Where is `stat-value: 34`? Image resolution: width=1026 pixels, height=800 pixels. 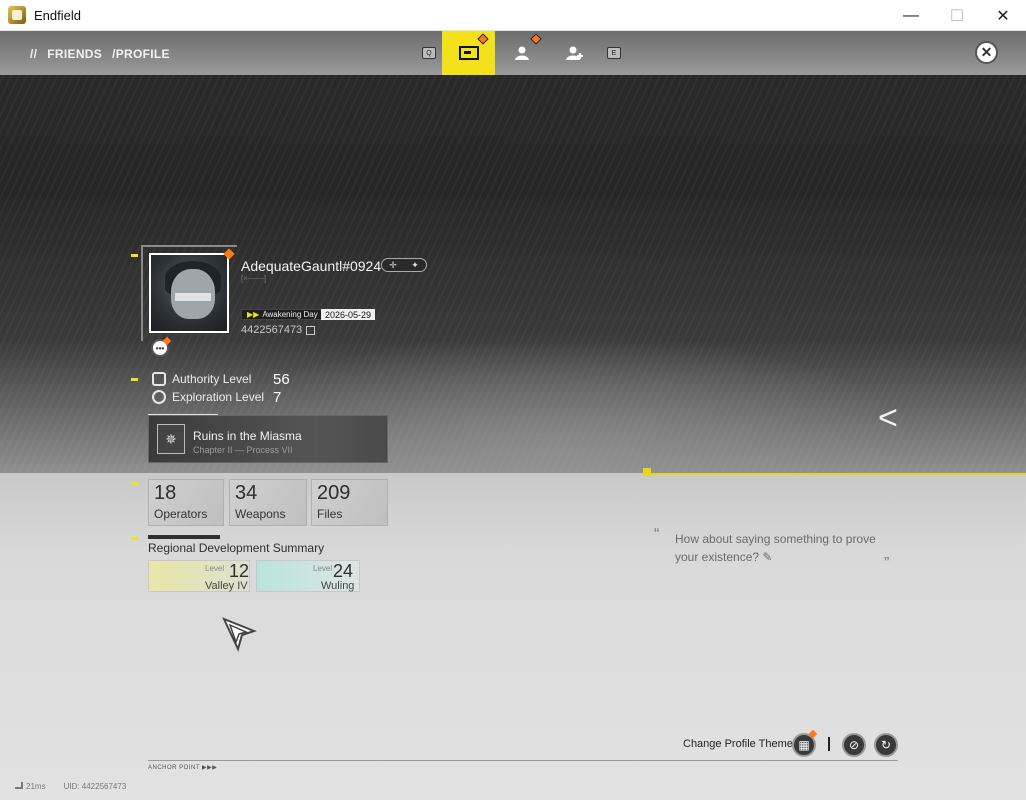
stat-value: 34 is located at coordinates (246, 493).